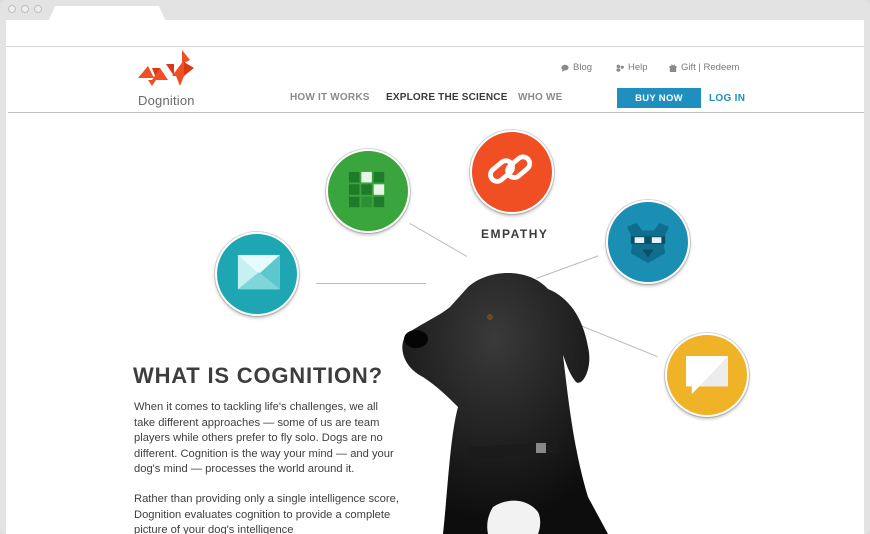  Describe the element at coordinates (330, 97) in the screenshot. I see `nav-how-it-works: HOW IT WORKS` at that location.